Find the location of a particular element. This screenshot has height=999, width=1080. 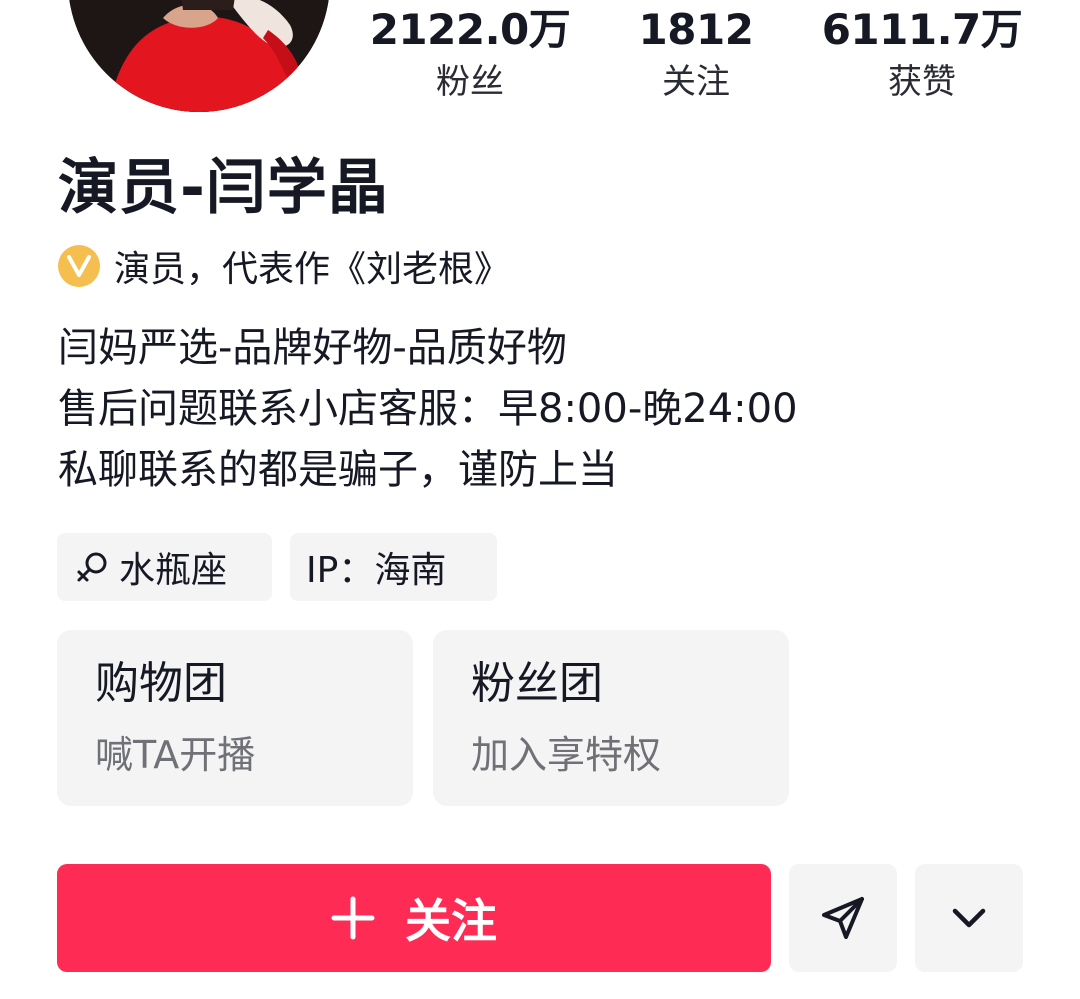

followers-label: 粉丝 is located at coordinates (470, 82).